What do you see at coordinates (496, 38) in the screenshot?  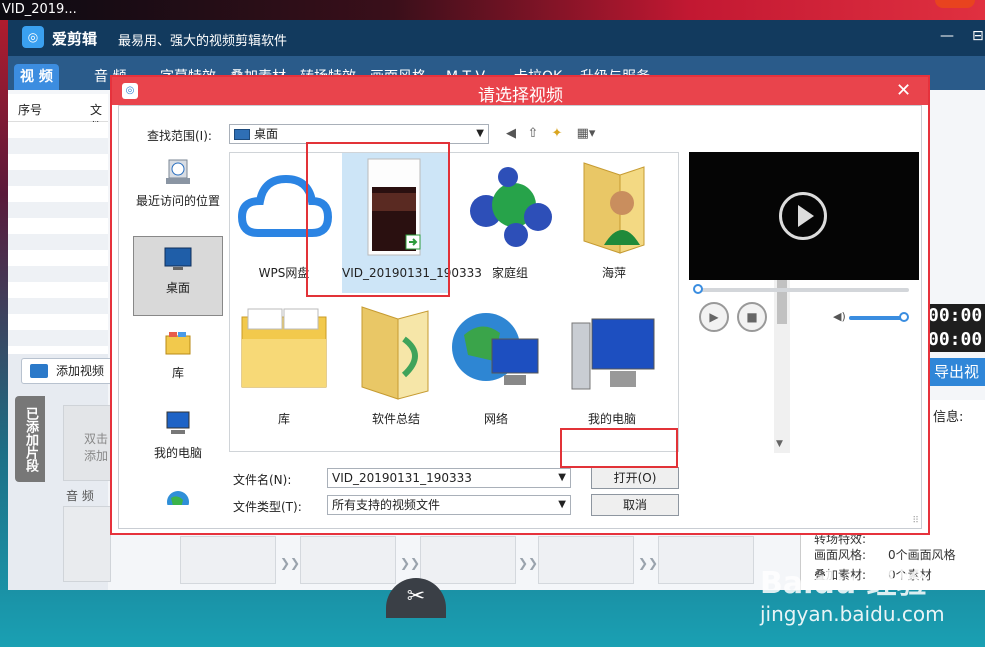 I see `app-titlebar: ◎ 爱剪辑 最易用、强大的视频剪辑软件 — ⊟` at bounding box center [496, 38].